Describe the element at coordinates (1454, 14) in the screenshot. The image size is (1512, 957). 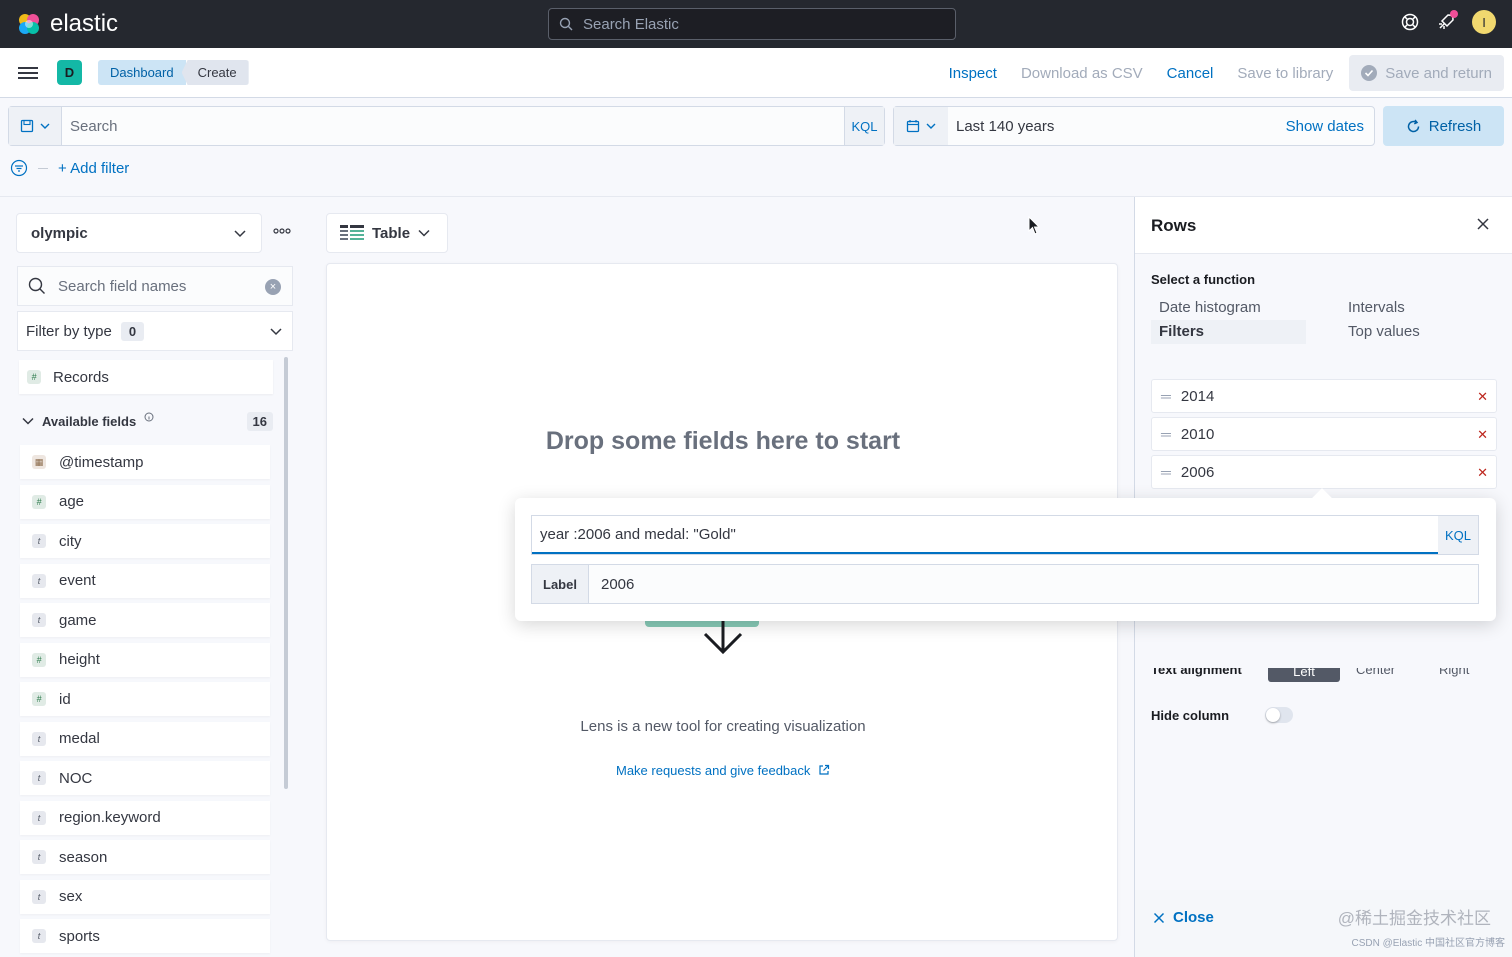
I see `notification-dot` at that location.